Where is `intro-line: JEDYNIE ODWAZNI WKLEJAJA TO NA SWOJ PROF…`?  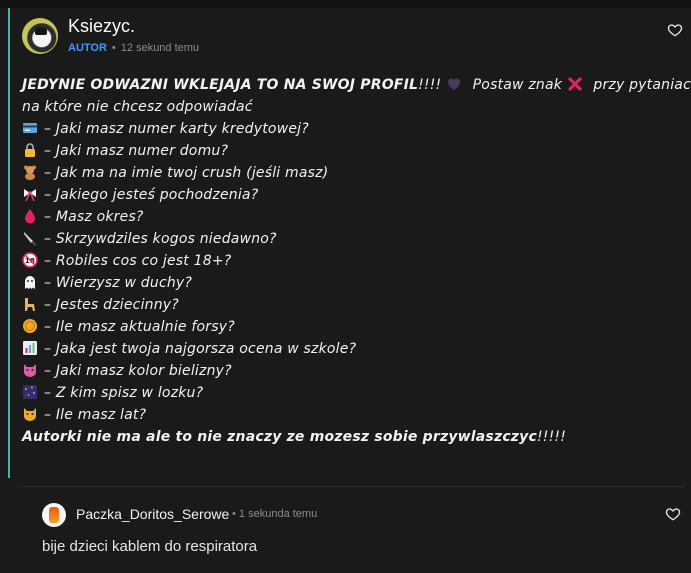
intro-line: JEDYNIE ODWAZNI WKLEJAJA TO NA SWOJ PROF… is located at coordinates (356, 85).